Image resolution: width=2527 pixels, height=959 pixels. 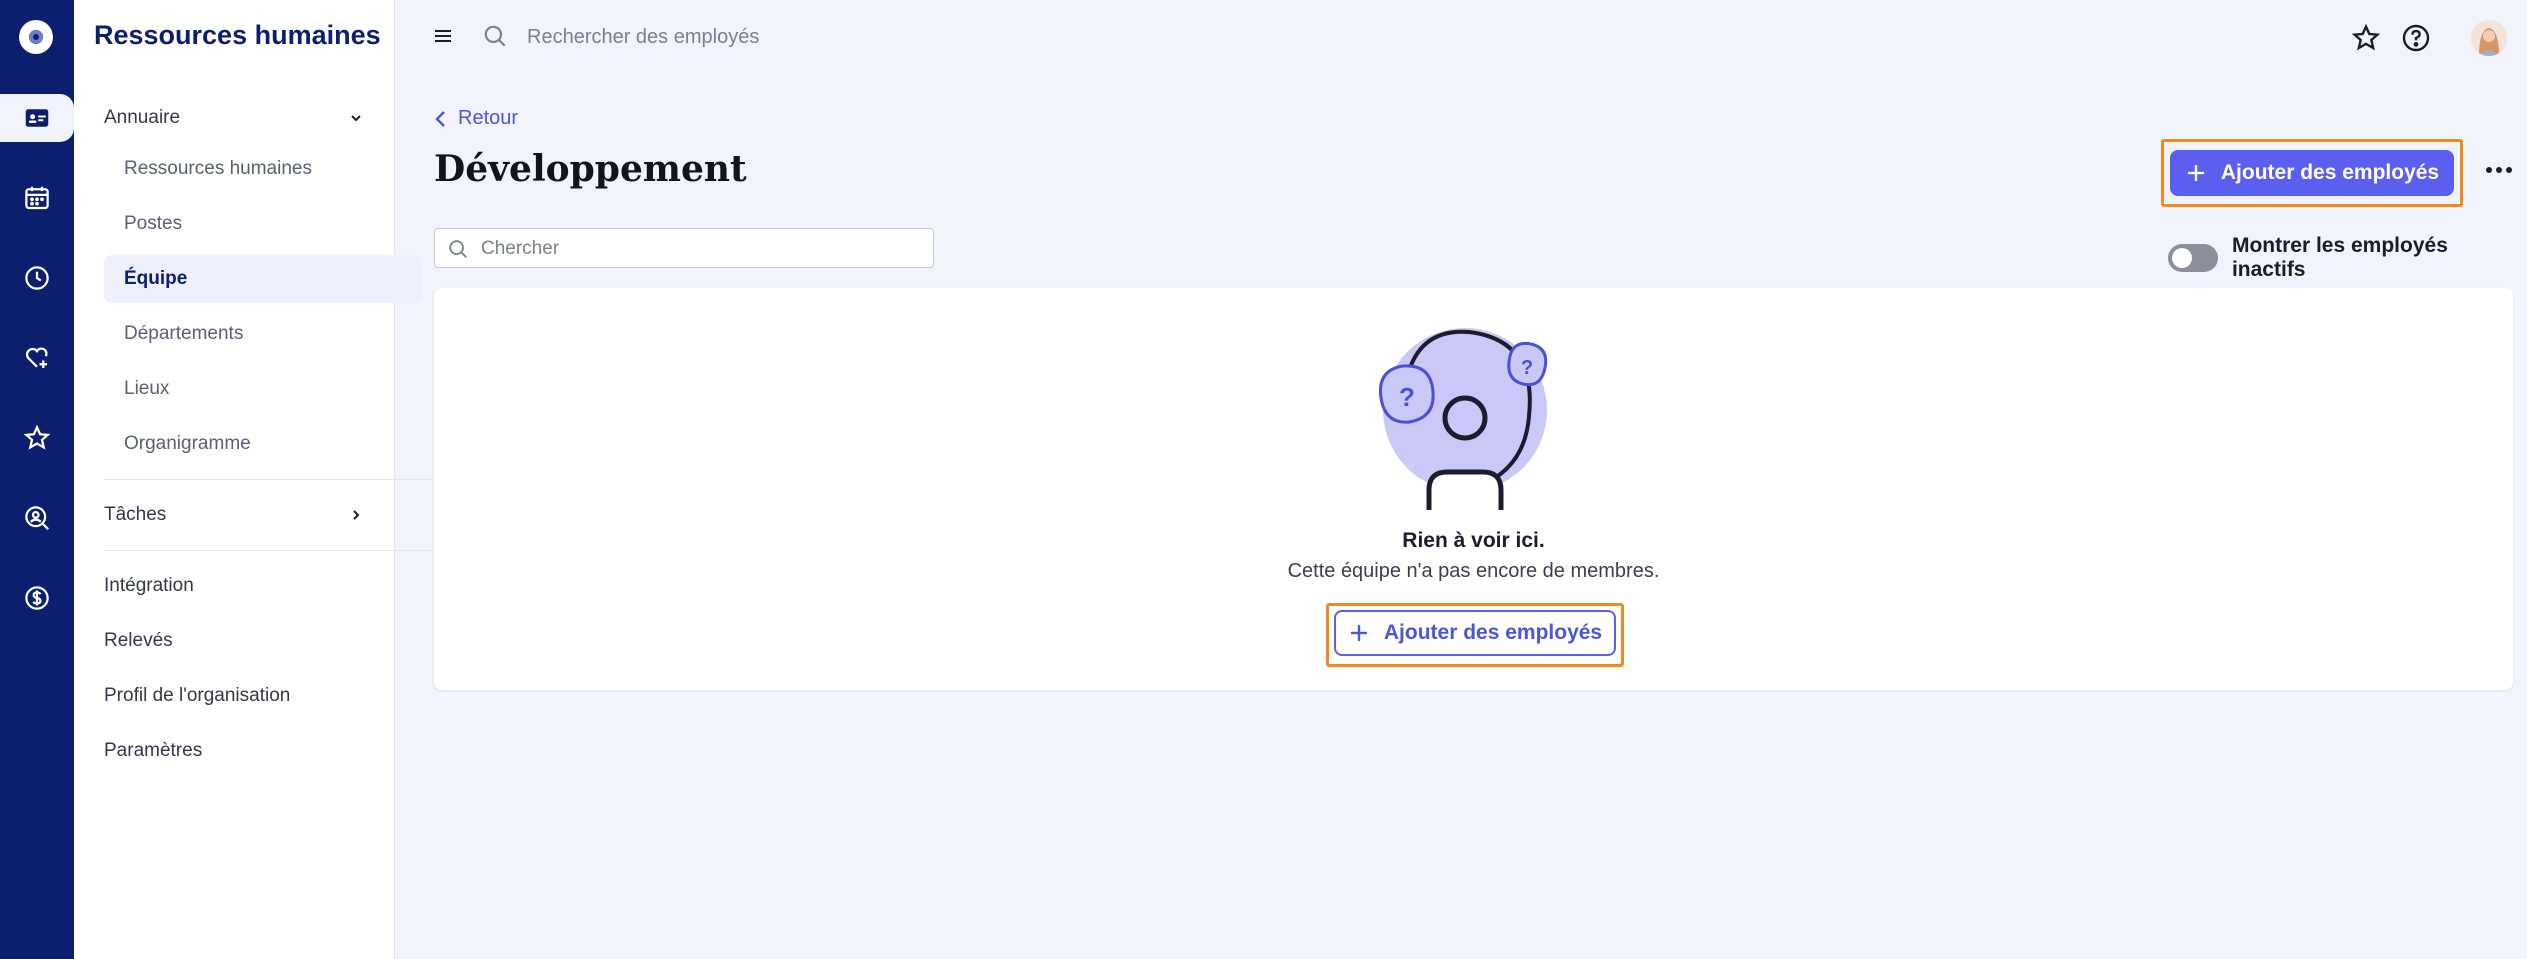 What do you see at coordinates (237, 35) in the screenshot?
I see `sidebar-title: Ressources humaines` at bounding box center [237, 35].